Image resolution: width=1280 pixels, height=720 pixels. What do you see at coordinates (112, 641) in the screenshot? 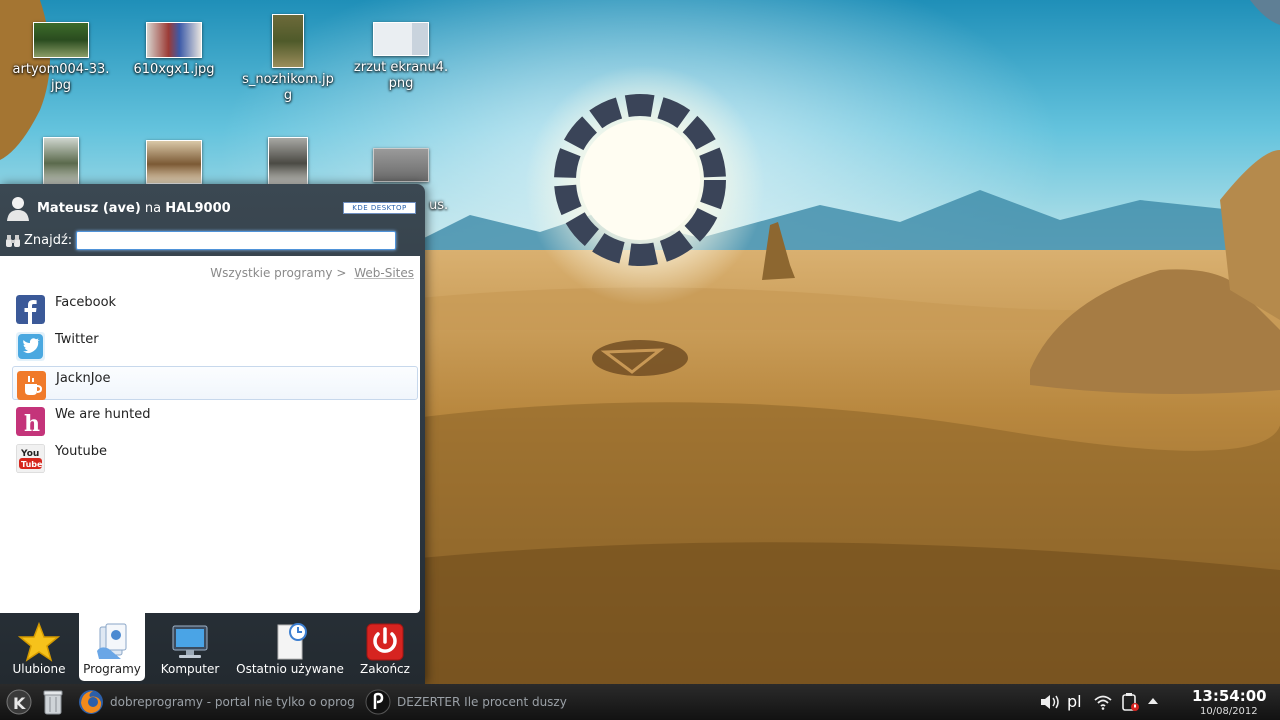
I see `applications-icon` at bounding box center [112, 641].